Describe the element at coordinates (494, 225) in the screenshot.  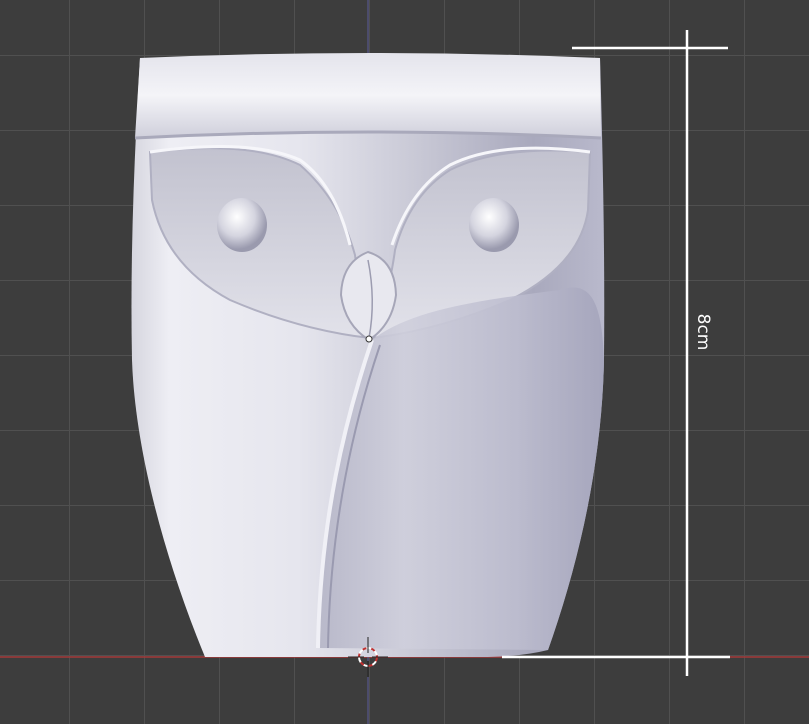
I see `right-eye` at that location.